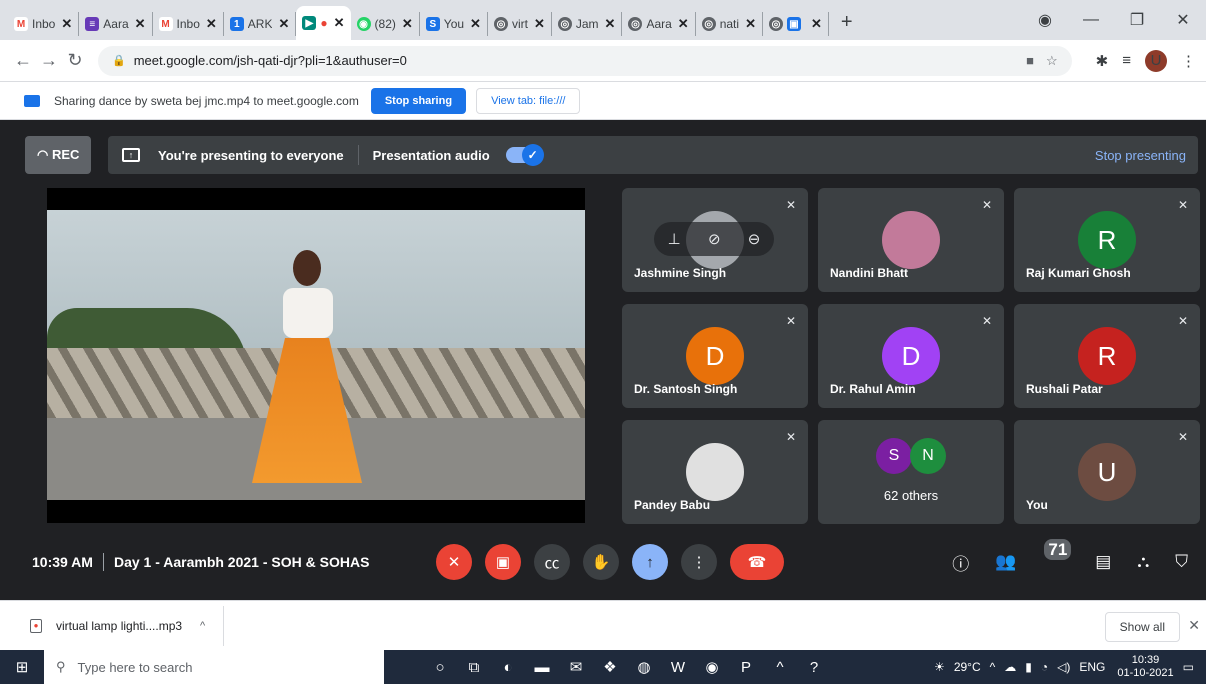 This screenshot has width=1206, height=684. I want to click on cloud-icon: ☁, so click(1010, 667).